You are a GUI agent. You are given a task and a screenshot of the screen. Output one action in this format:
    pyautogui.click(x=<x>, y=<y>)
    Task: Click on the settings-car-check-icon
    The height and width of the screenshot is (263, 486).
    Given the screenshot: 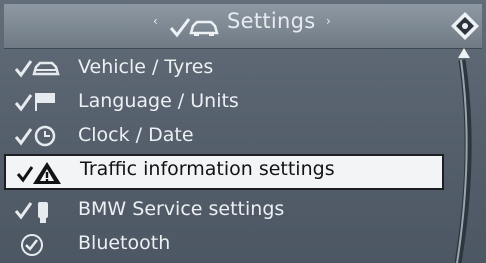 What is the action you would take?
    pyautogui.click(x=194, y=28)
    